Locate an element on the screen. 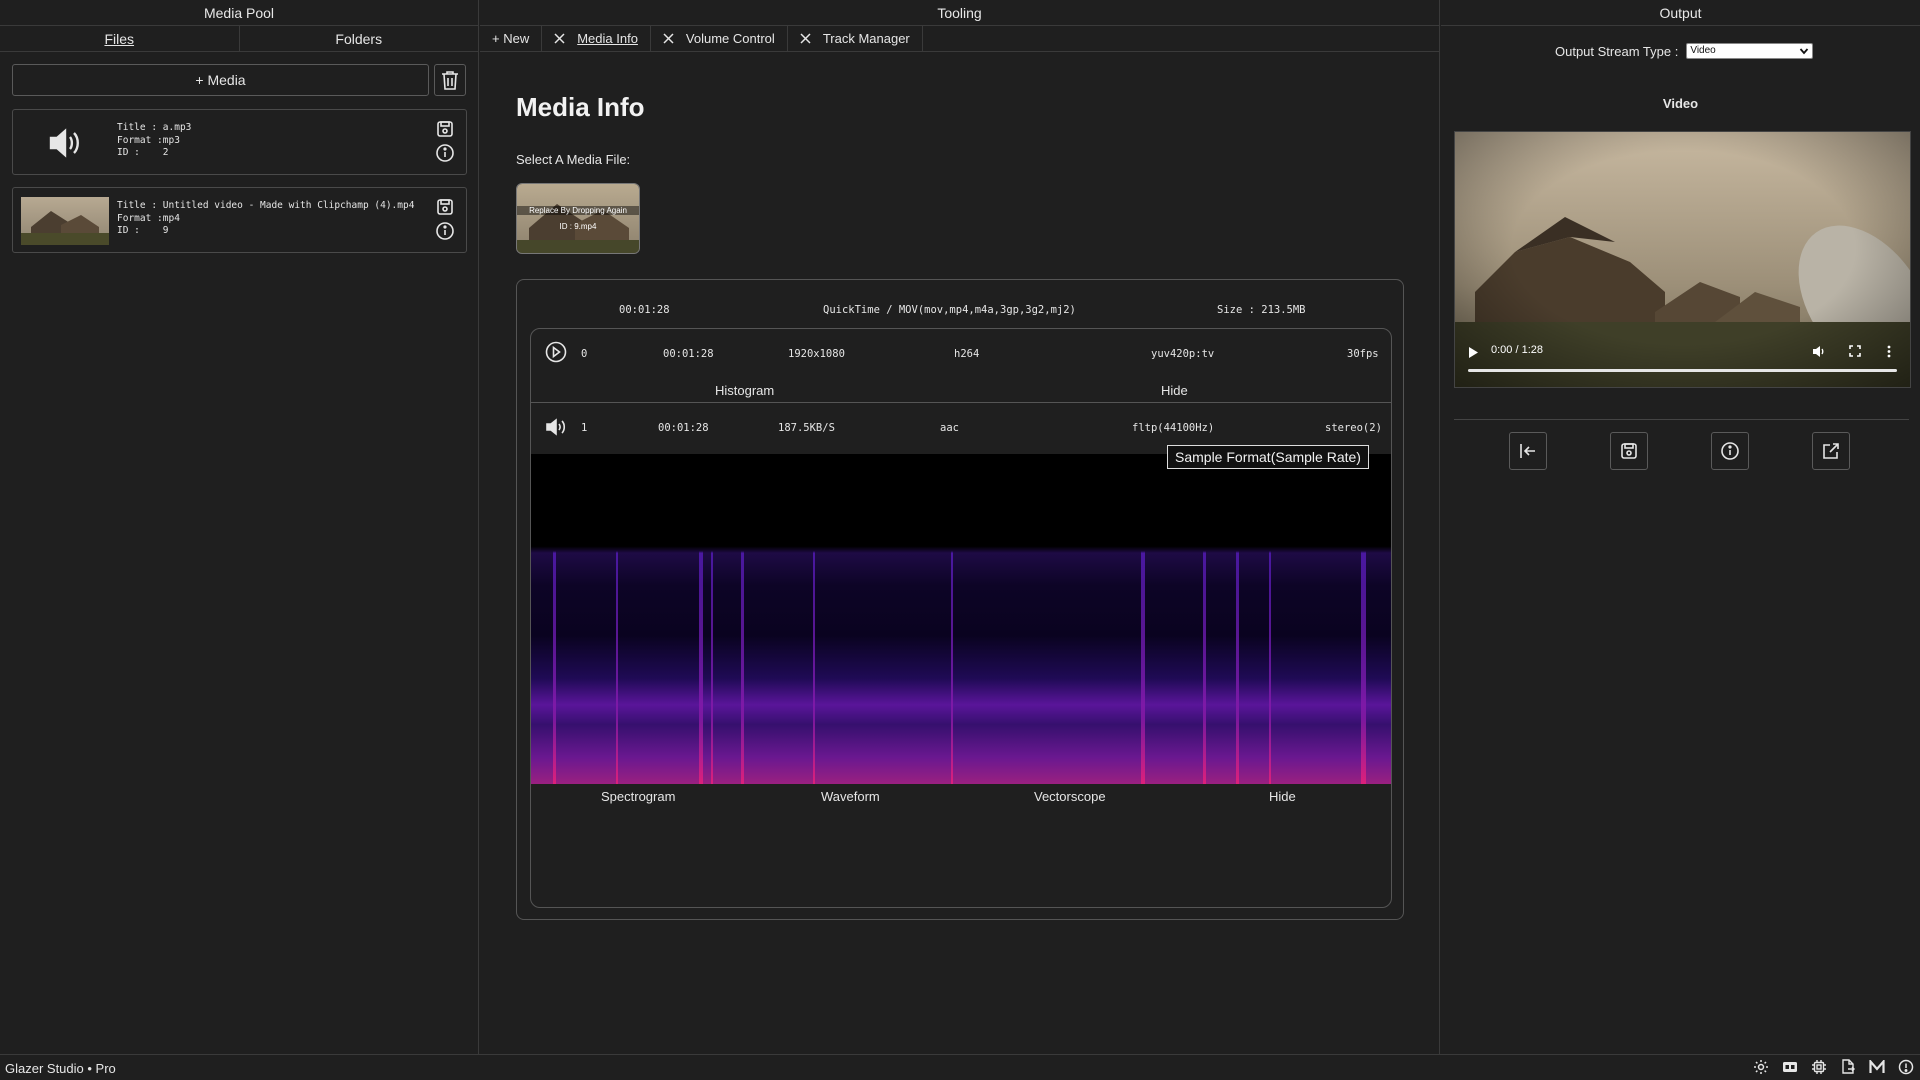 The image size is (1920, 1080). file-size: Size : 213.5MB is located at coordinates (1261, 310).